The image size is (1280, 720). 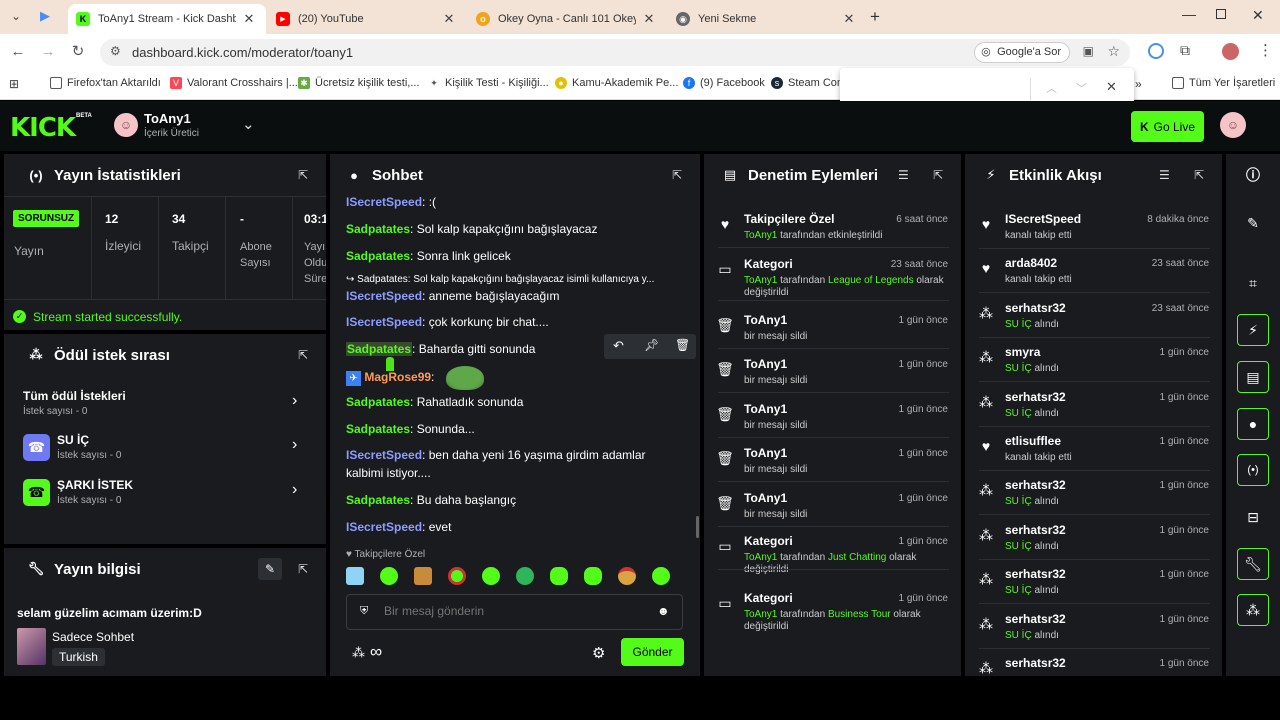 What do you see at coordinates (1051, 88) in the screenshot?
I see `find-prev-icon: ︿` at bounding box center [1051, 88].